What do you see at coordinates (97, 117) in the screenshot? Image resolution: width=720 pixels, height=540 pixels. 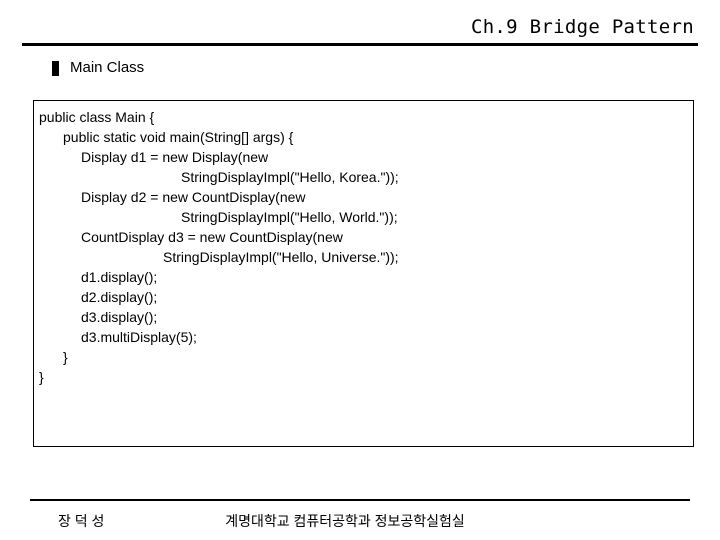 I see `code-line: public class Main {` at bounding box center [97, 117].